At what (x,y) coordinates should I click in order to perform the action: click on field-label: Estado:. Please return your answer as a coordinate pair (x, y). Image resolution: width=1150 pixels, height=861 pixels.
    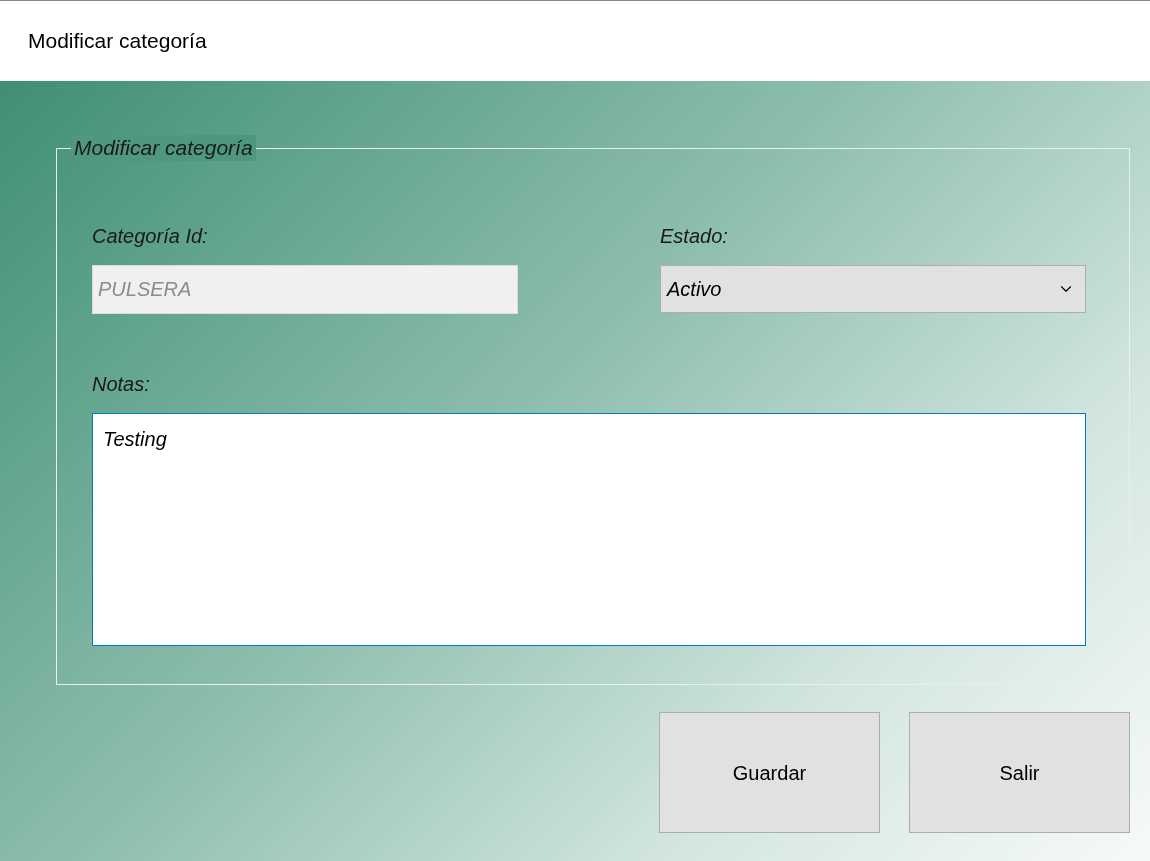
    Looking at the image, I should click on (694, 236).